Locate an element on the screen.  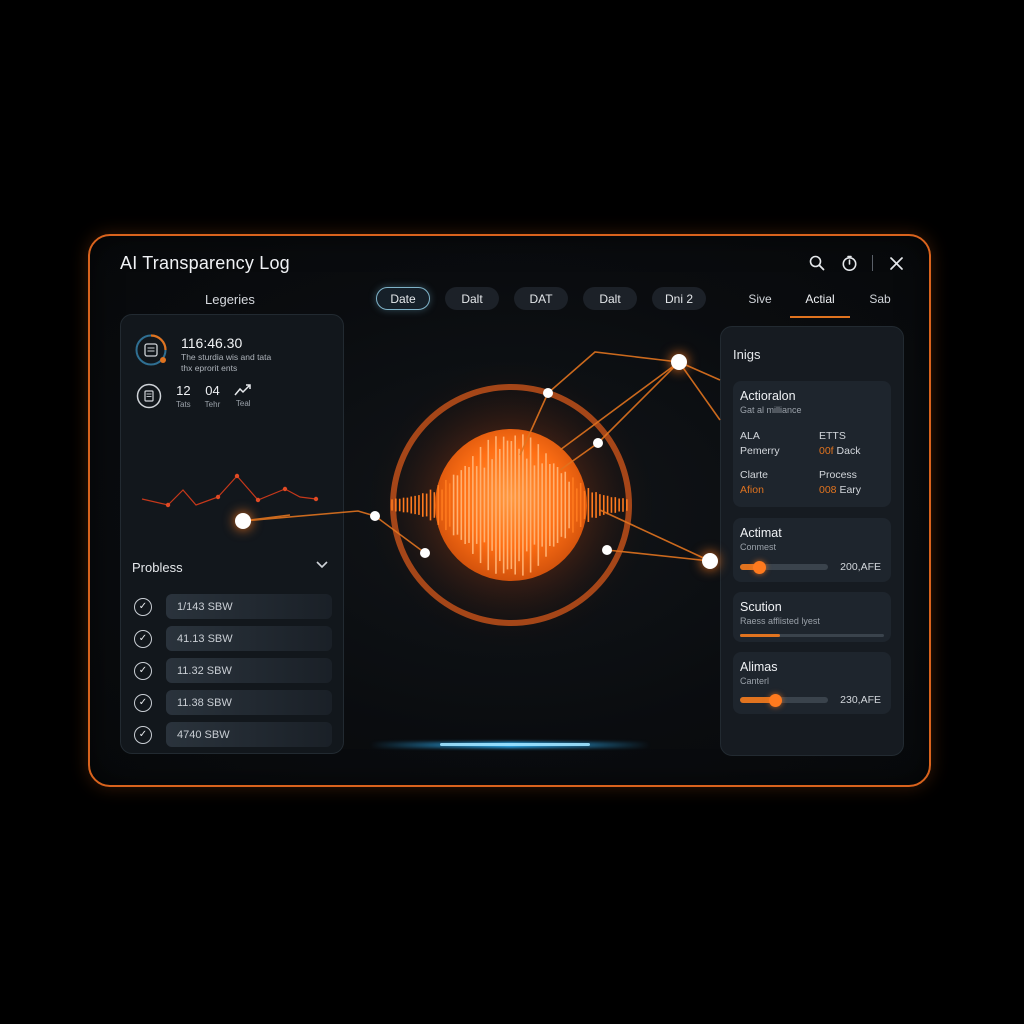
sparkline is located at coordinates (229, 490).